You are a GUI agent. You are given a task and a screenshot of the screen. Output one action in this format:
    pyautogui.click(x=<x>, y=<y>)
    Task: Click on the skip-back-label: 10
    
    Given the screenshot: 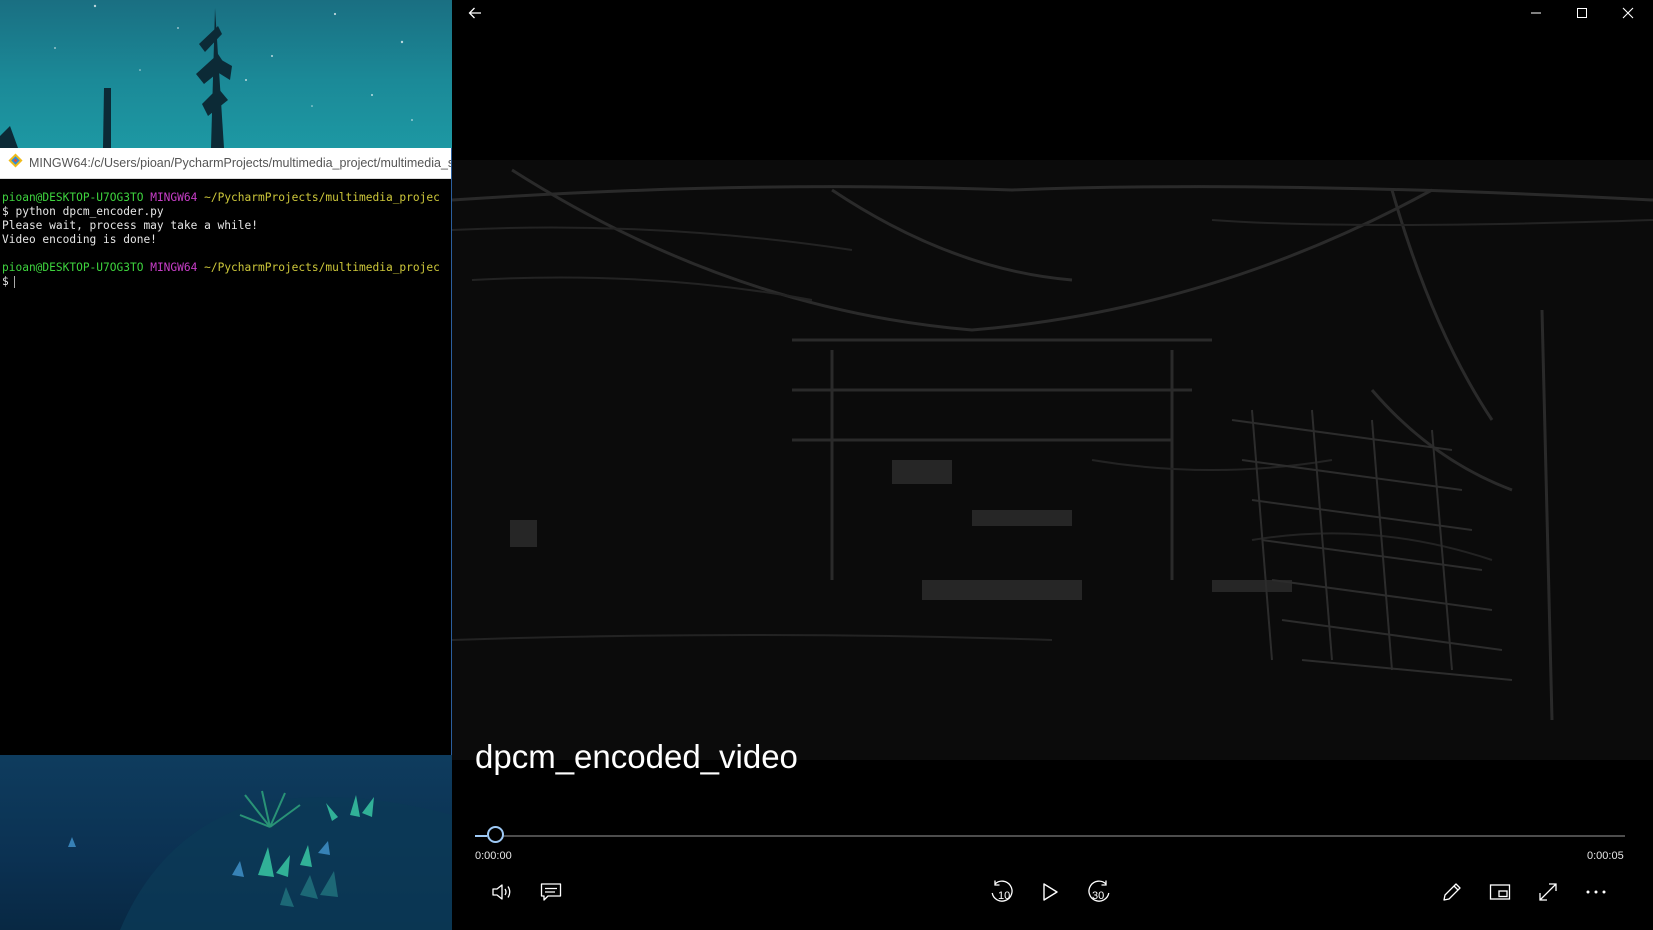 What is the action you would take?
    pyautogui.click(x=1004, y=896)
    